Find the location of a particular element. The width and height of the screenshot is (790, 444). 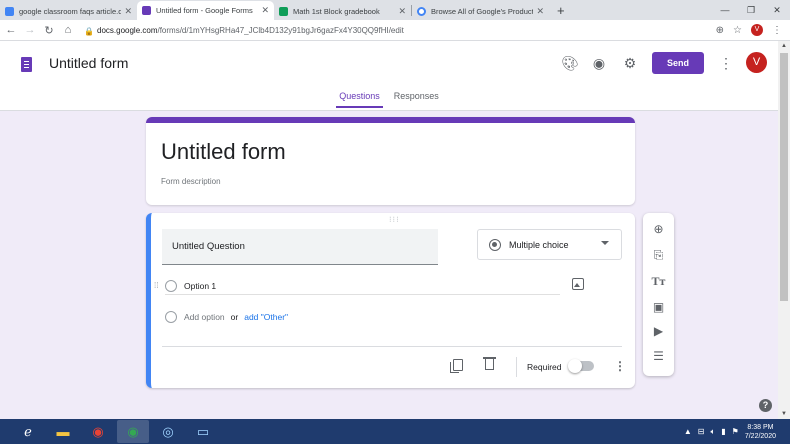

clock-date: 7/22/2020 is located at coordinates (760, 436).